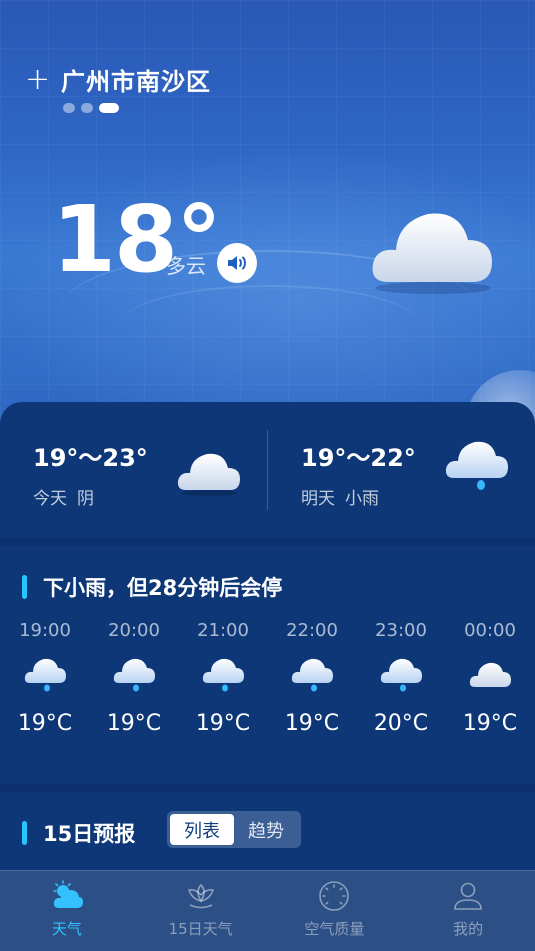  I want to click on hourly-item: 20:00 19°C, so click(134, 678).